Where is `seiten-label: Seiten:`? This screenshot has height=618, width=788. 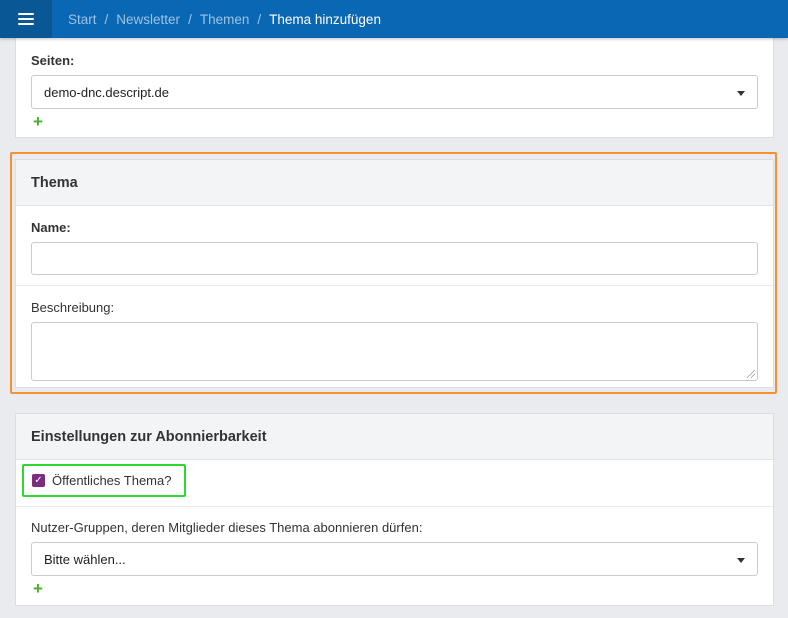 seiten-label: Seiten: is located at coordinates (53, 60).